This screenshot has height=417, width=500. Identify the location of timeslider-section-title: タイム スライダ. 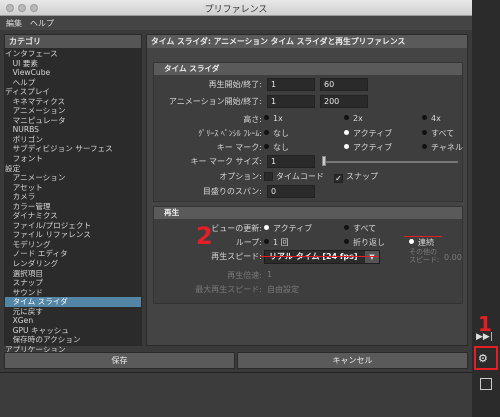
(308, 69).